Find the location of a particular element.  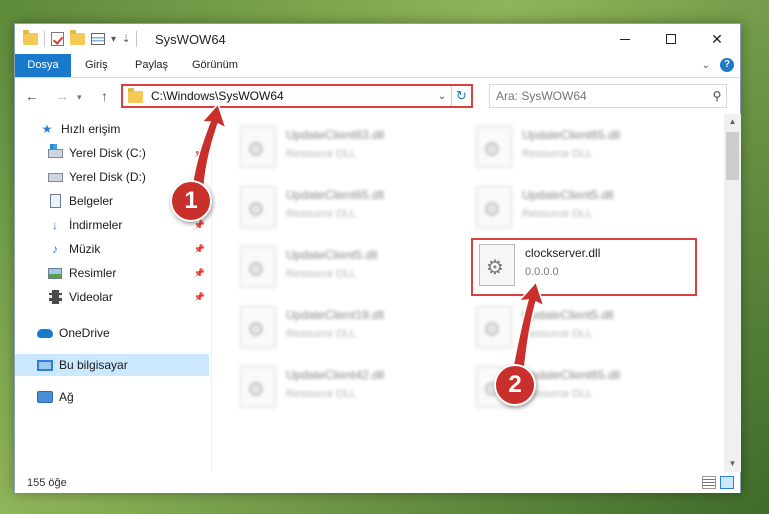

pc-icon-wrap is located at coordinates (45, 365).